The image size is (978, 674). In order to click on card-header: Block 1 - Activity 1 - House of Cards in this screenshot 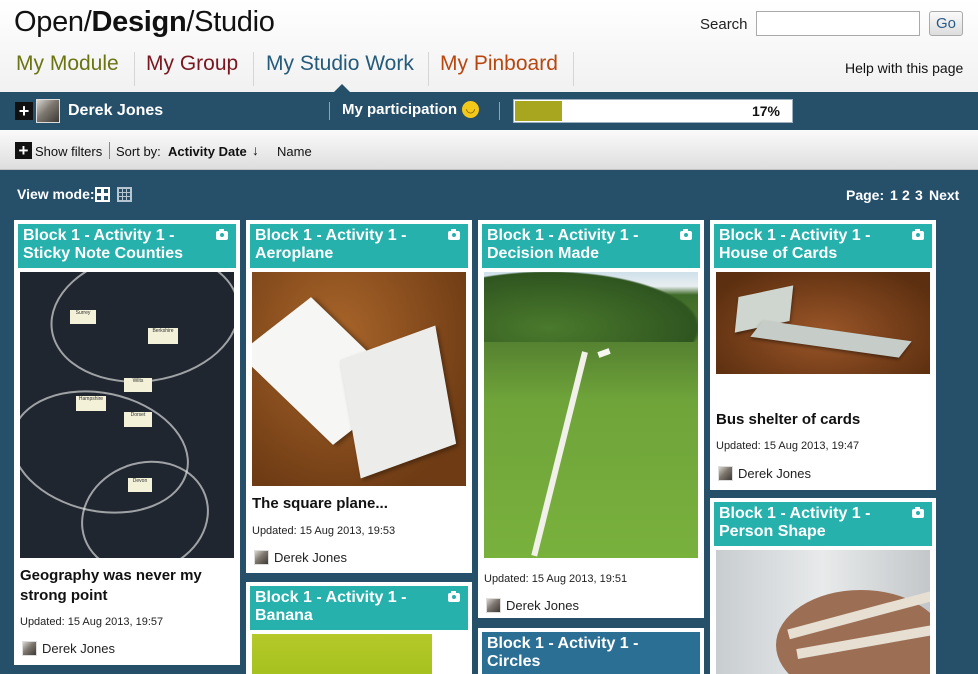, I will do `click(823, 246)`.